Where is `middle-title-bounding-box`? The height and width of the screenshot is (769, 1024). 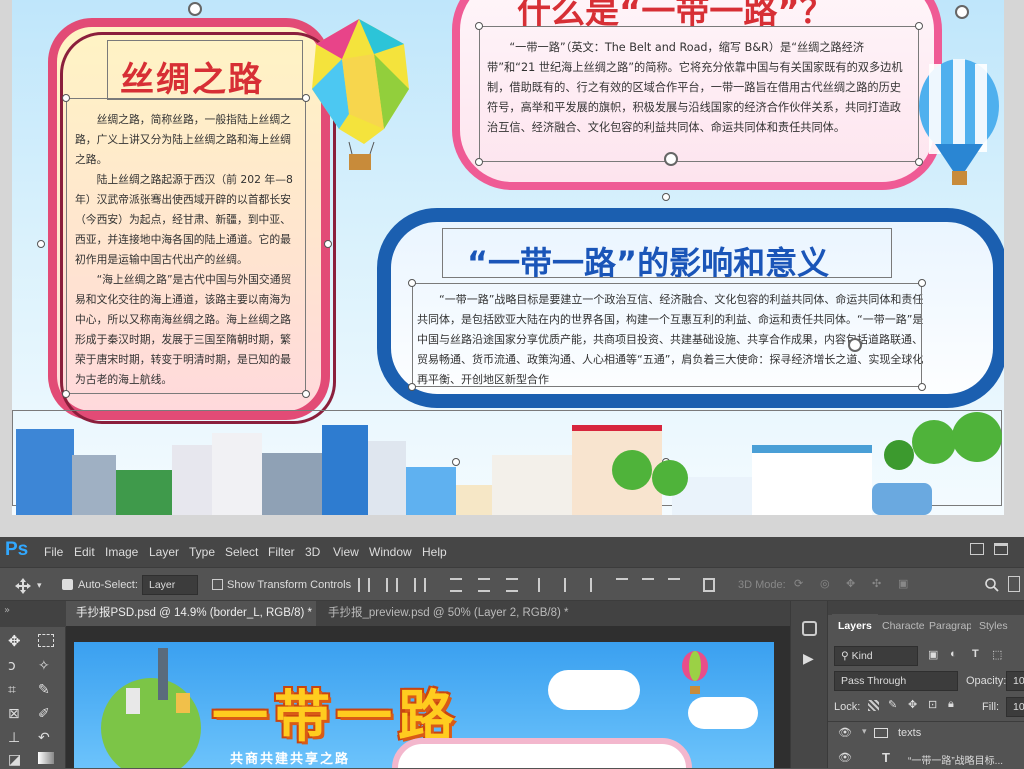 middle-title-bounding-box is located at coordinates (667, 253).